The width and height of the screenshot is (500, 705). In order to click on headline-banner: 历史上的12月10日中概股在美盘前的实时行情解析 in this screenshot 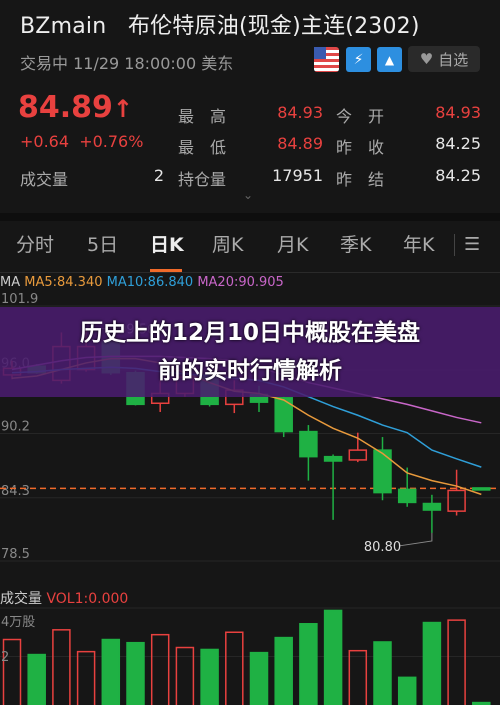, I will do `click(250, 352)`.